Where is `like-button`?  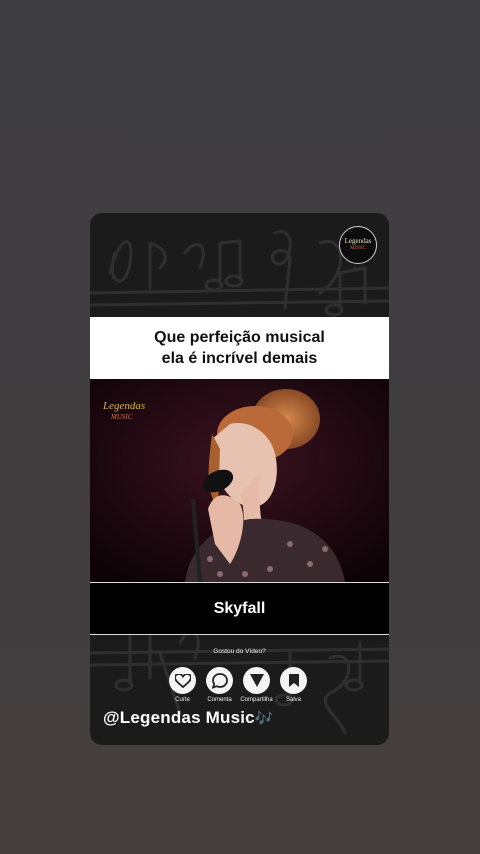 like-button is located at coordinates (182, 680).